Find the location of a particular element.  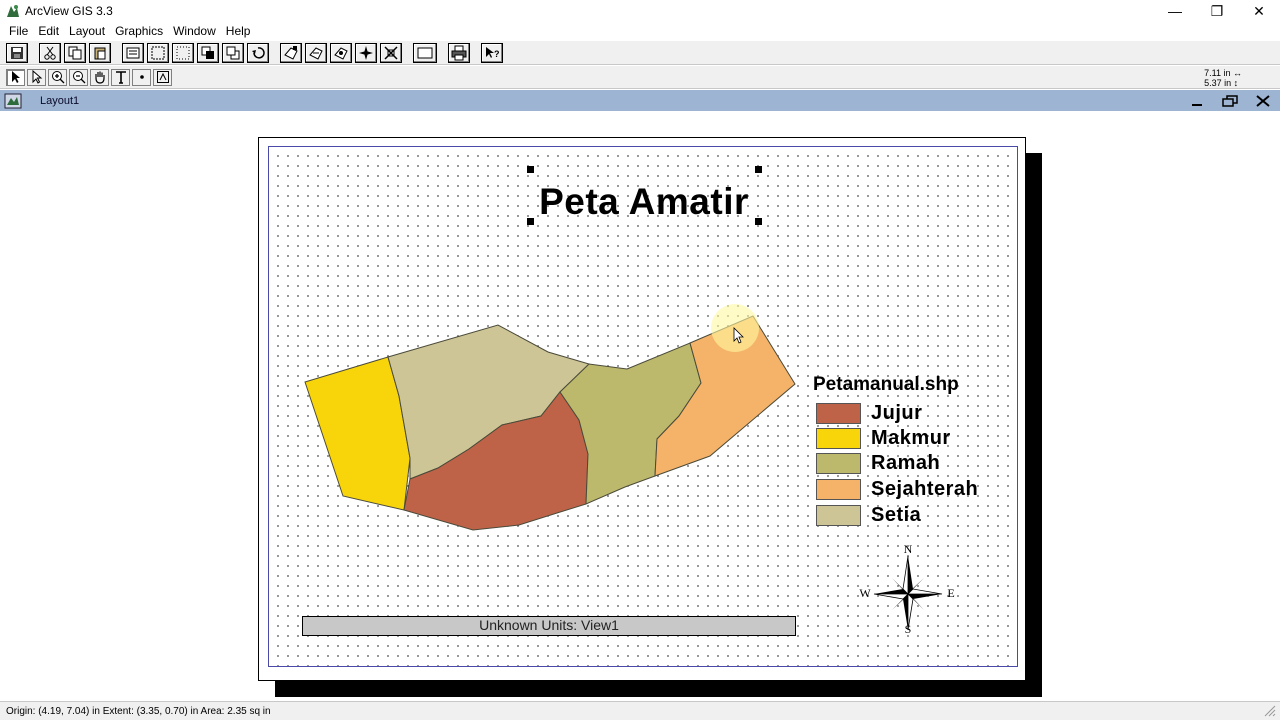

frame-tool is located at coordinates (162, 77).